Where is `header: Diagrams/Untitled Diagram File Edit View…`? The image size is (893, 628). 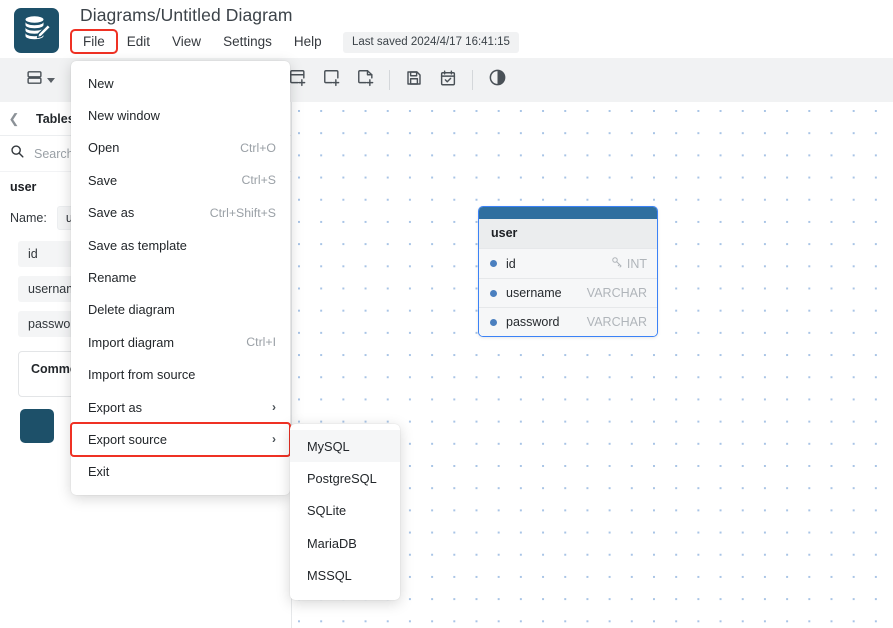
header: Diagrams/Untitled Diagram File Edit View… is located at coordinates (446, 29).